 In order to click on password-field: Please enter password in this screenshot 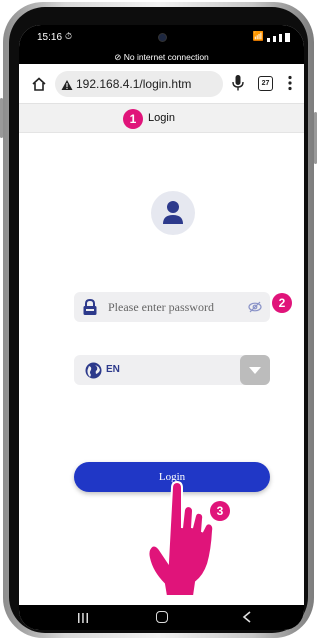, I will do `click(172, 307)`.